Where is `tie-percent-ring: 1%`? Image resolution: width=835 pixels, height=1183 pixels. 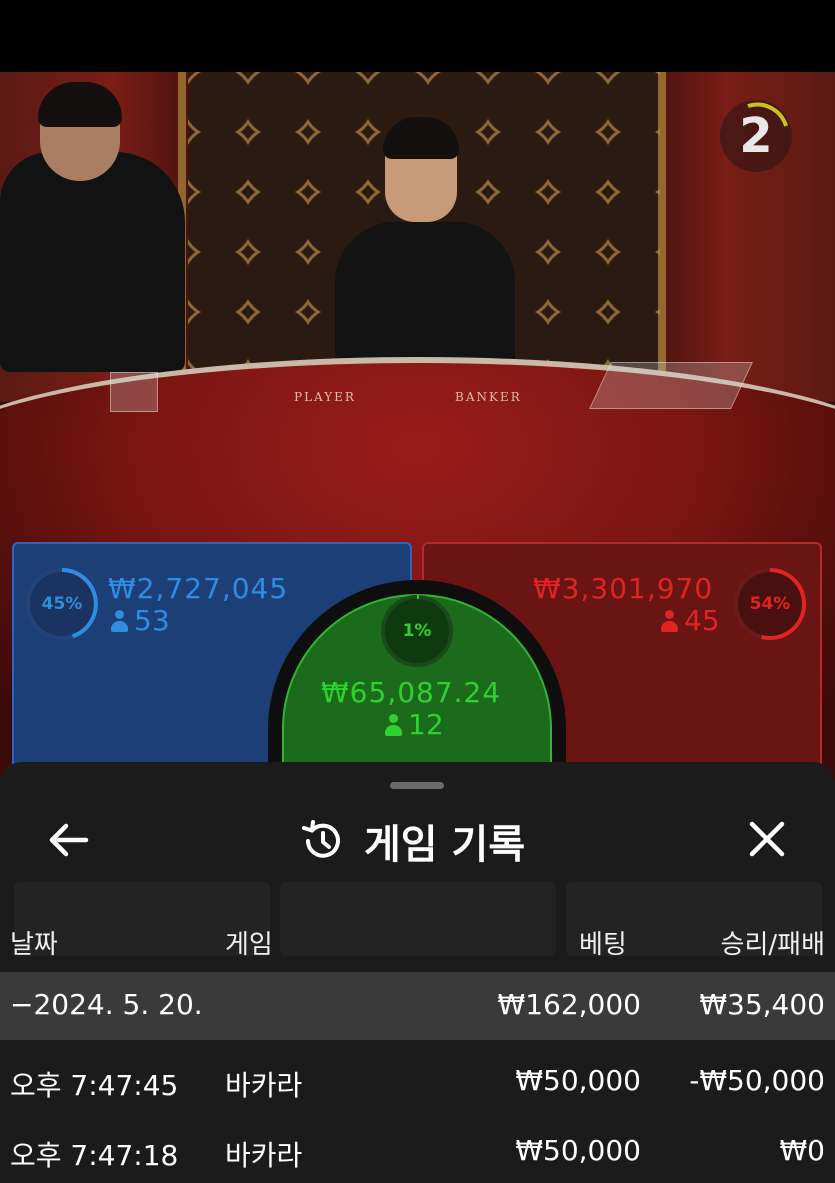 tie-percent-ring: 1% is located at coordinates (417, 631).